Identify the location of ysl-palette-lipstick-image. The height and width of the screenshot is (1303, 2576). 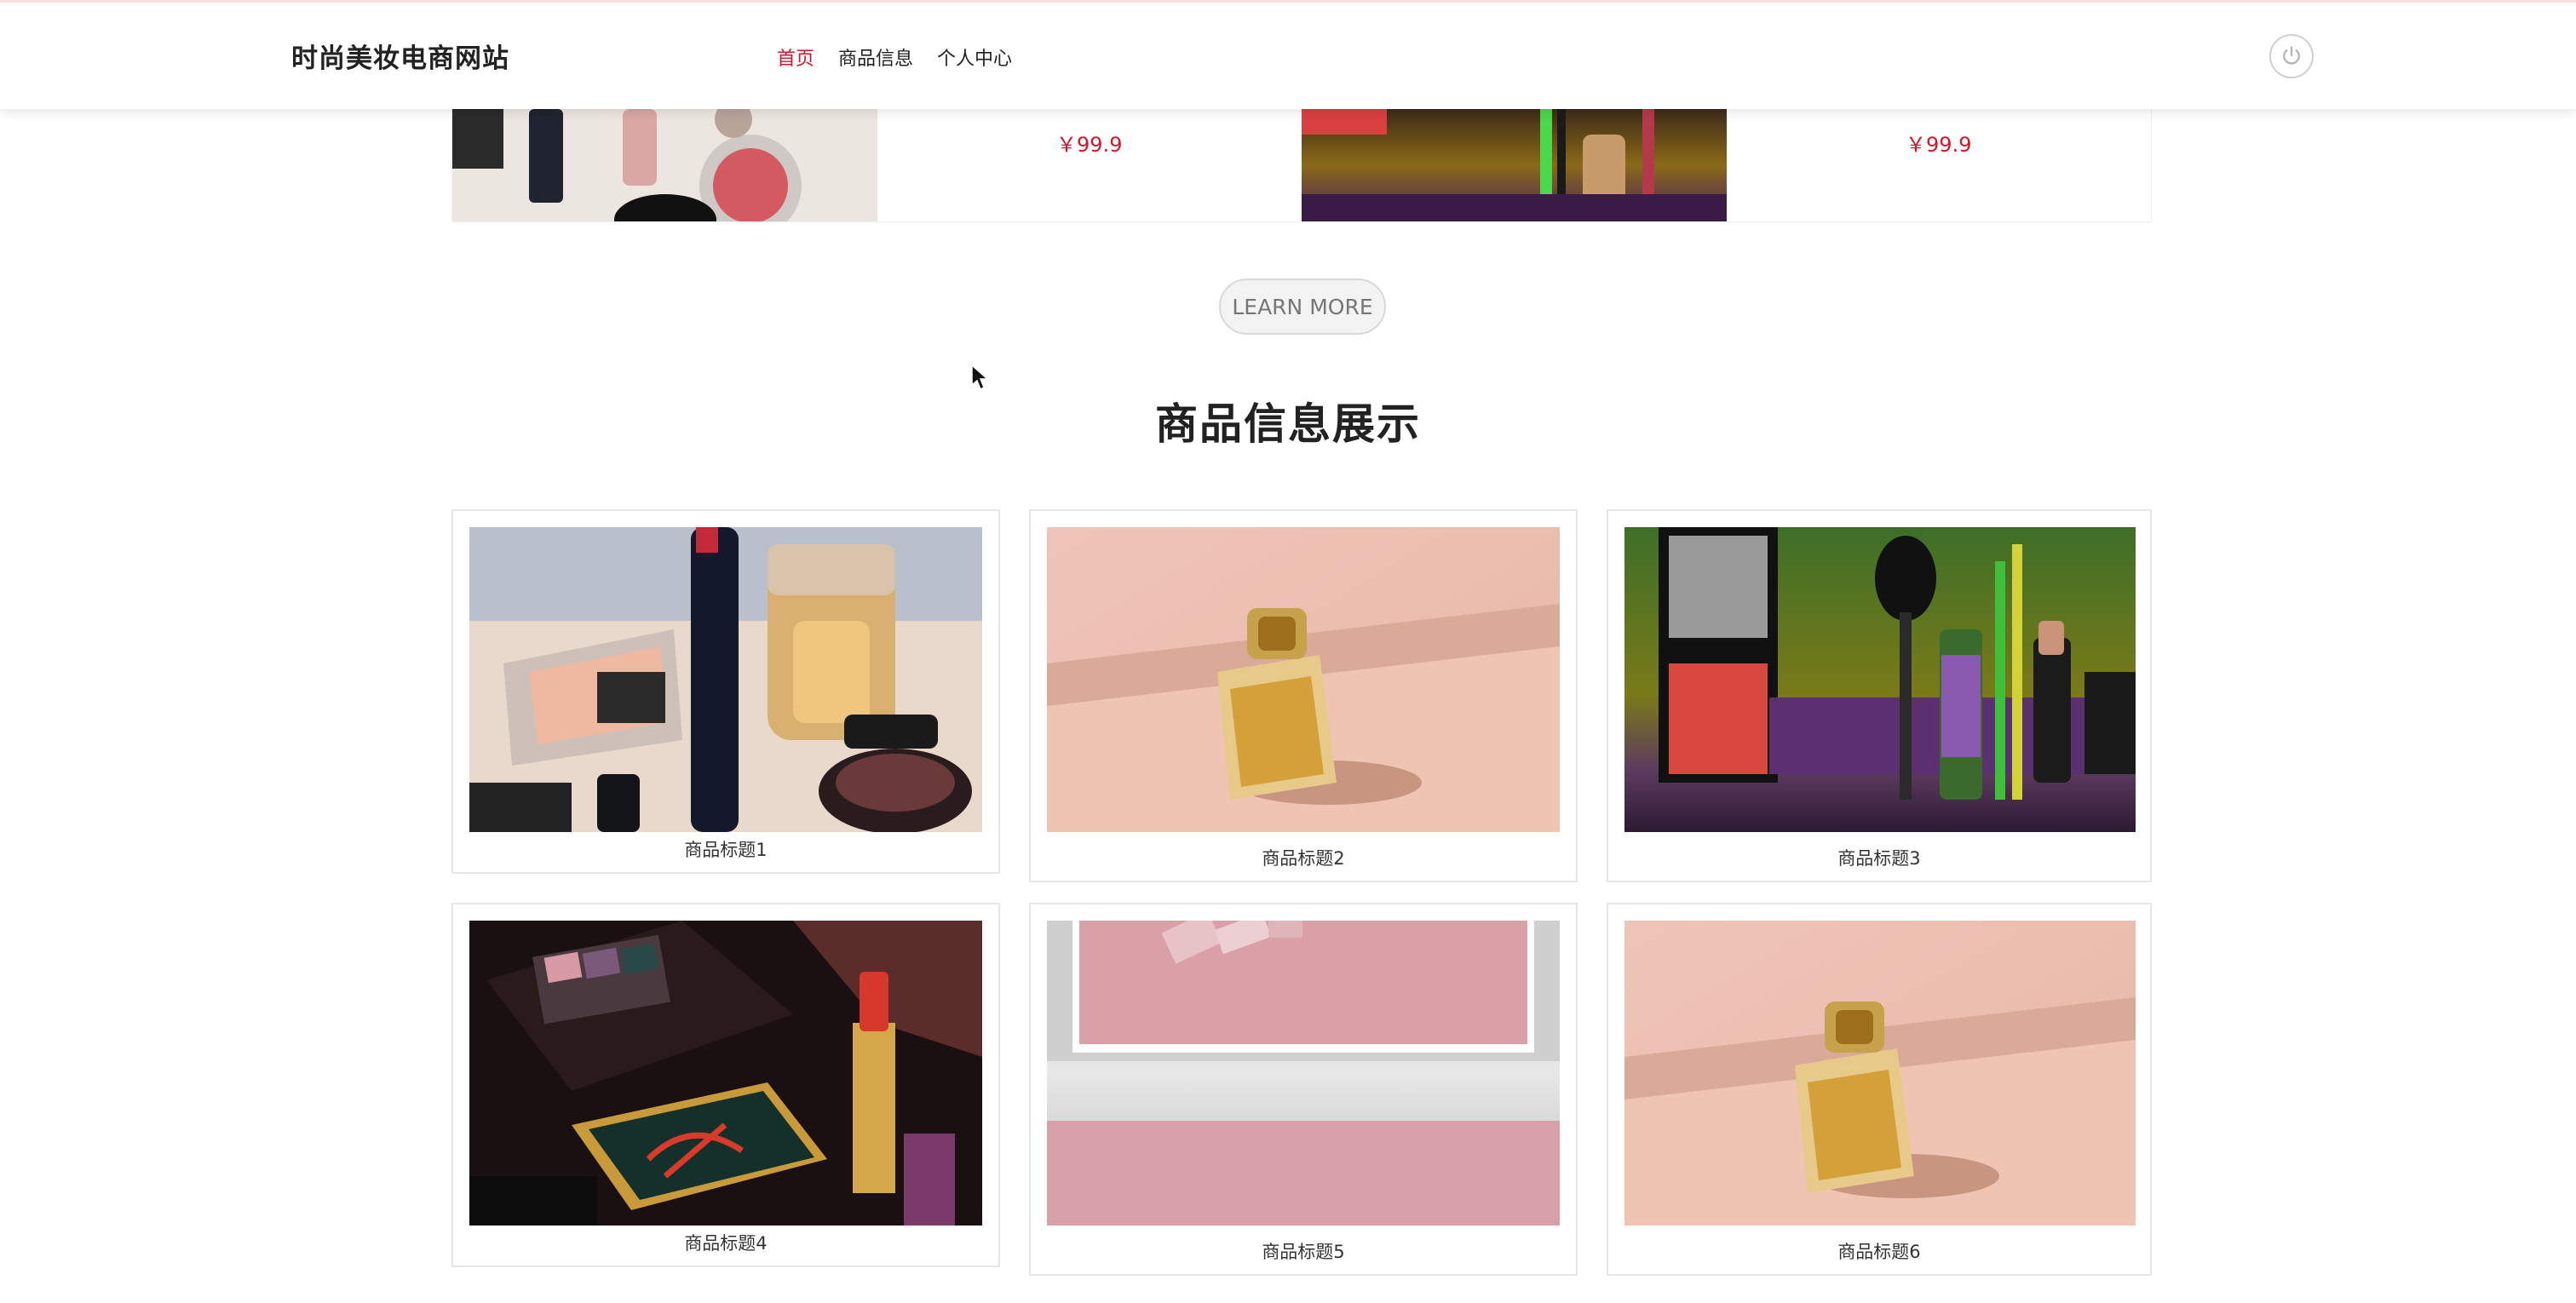
(726, 1073).